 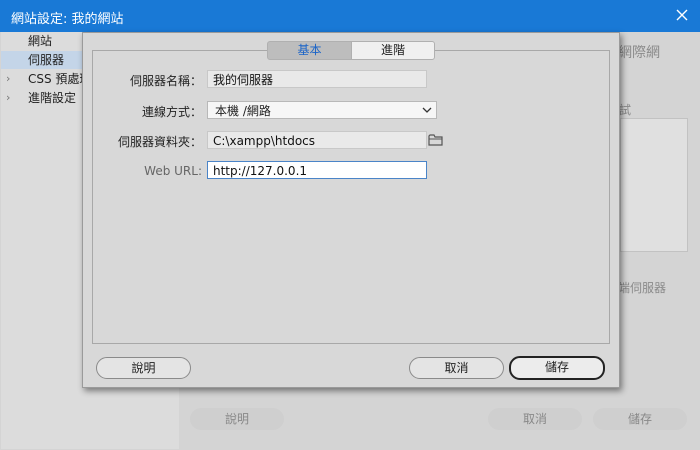 I want to click on close-icon, so click(x=682, y=15).